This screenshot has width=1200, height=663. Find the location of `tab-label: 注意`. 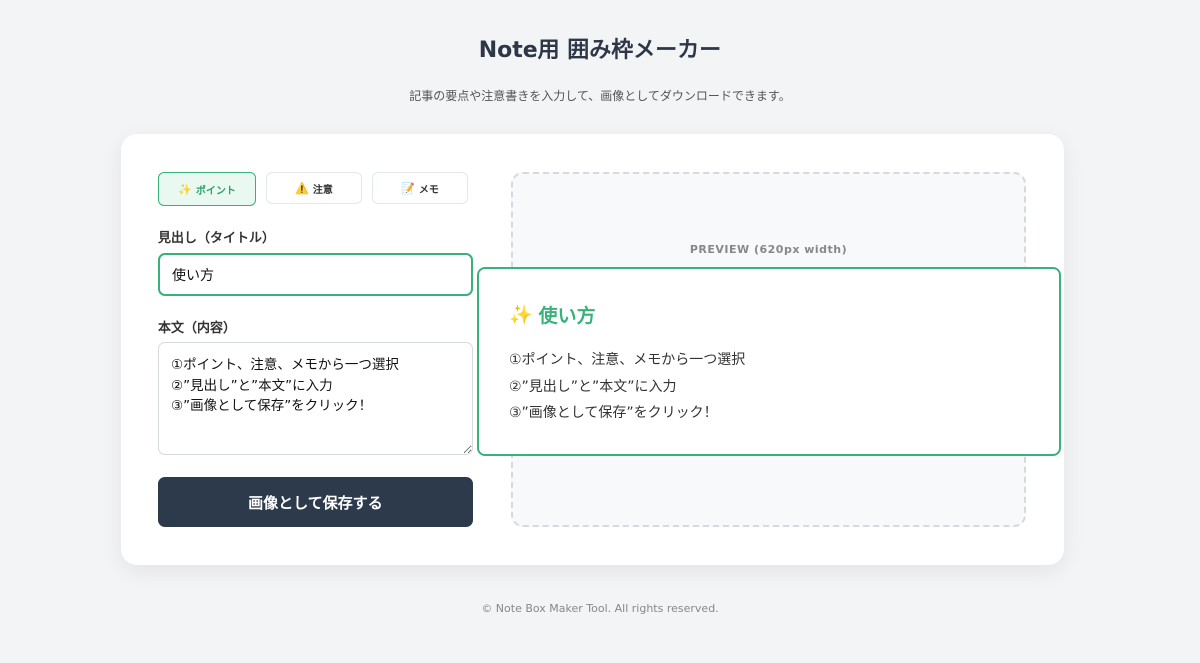

tab-label: 注意 is located at coordinates (322, 190).